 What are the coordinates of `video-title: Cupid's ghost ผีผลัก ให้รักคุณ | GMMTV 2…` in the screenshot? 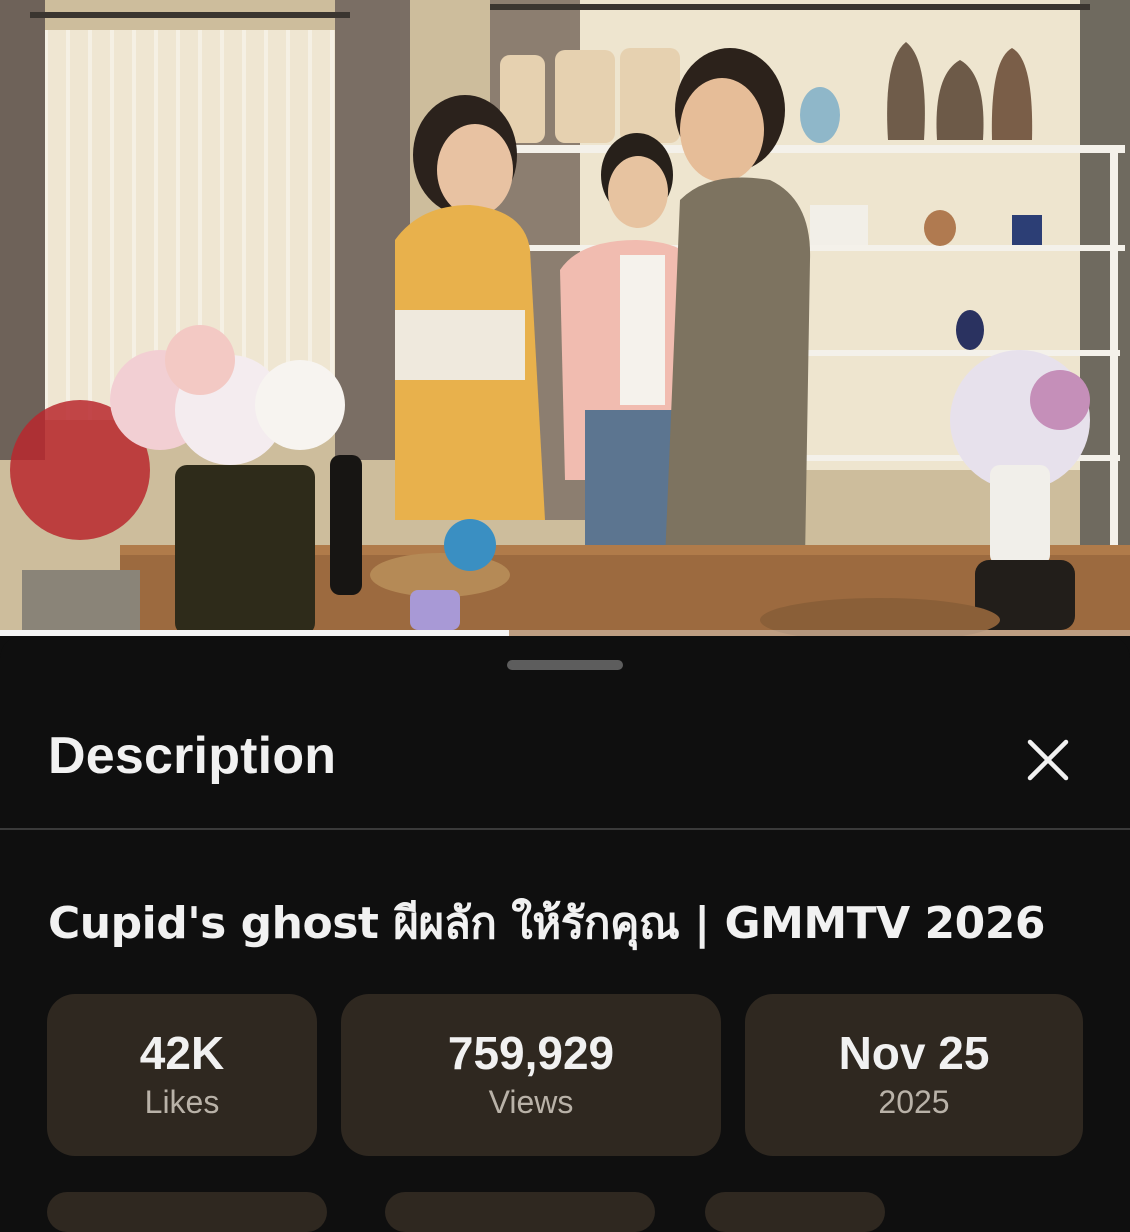 It's located at (547, 923).